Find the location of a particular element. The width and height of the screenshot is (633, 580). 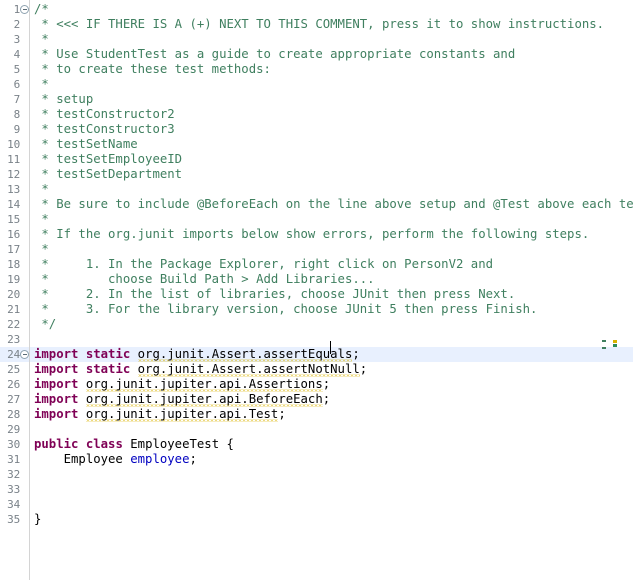

code-line: * testConstructor2 is located at coordinates (104, 114).